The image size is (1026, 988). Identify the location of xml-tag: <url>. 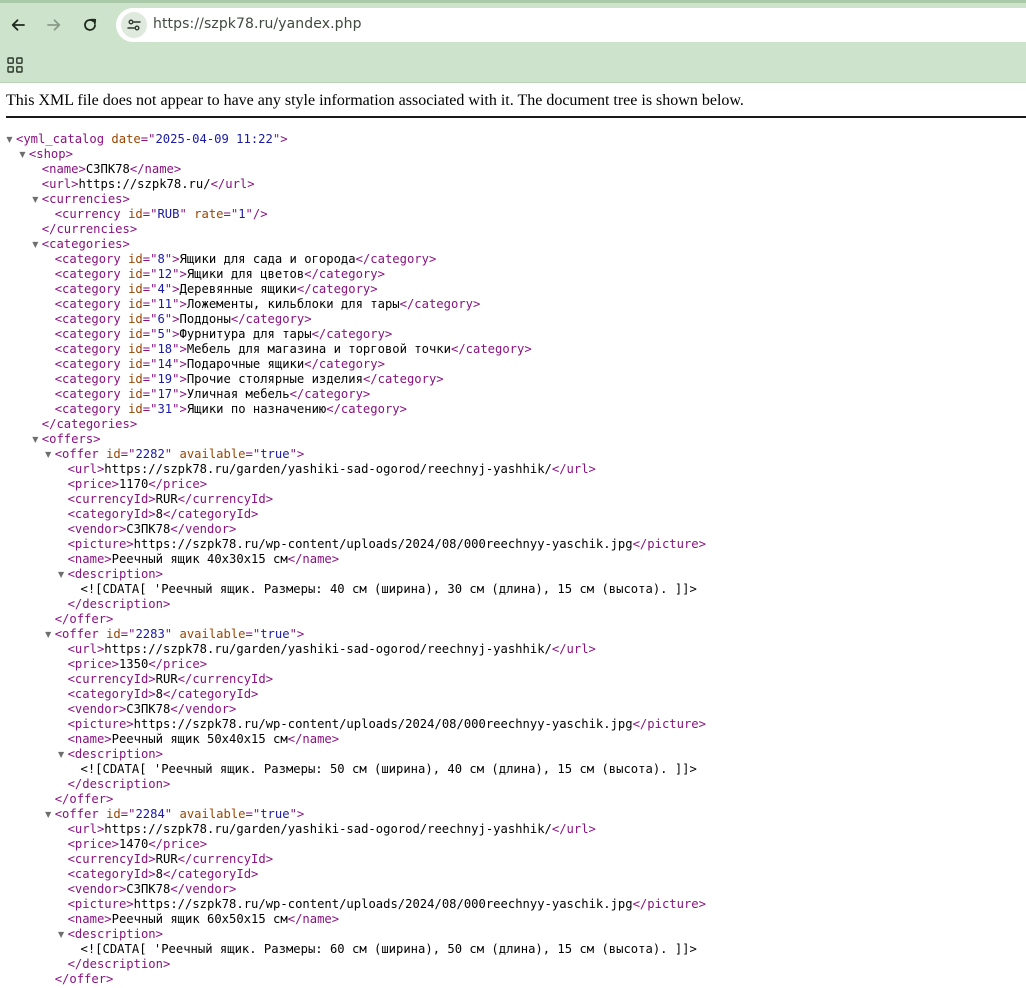
(60, 184).